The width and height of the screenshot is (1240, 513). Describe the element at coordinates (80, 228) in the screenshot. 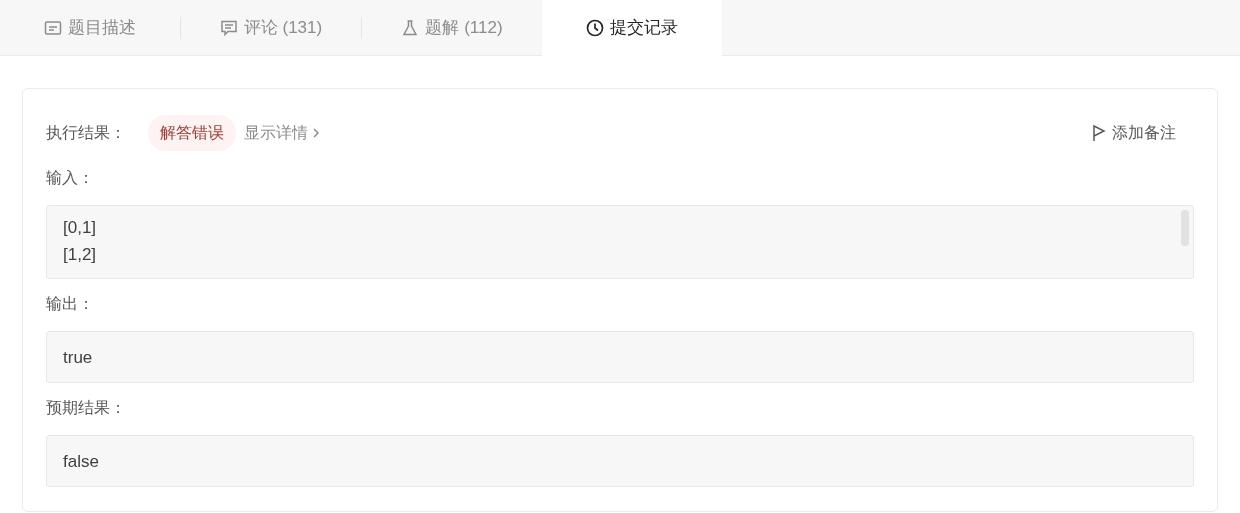

I see `code-line: [0,1]` at that location.